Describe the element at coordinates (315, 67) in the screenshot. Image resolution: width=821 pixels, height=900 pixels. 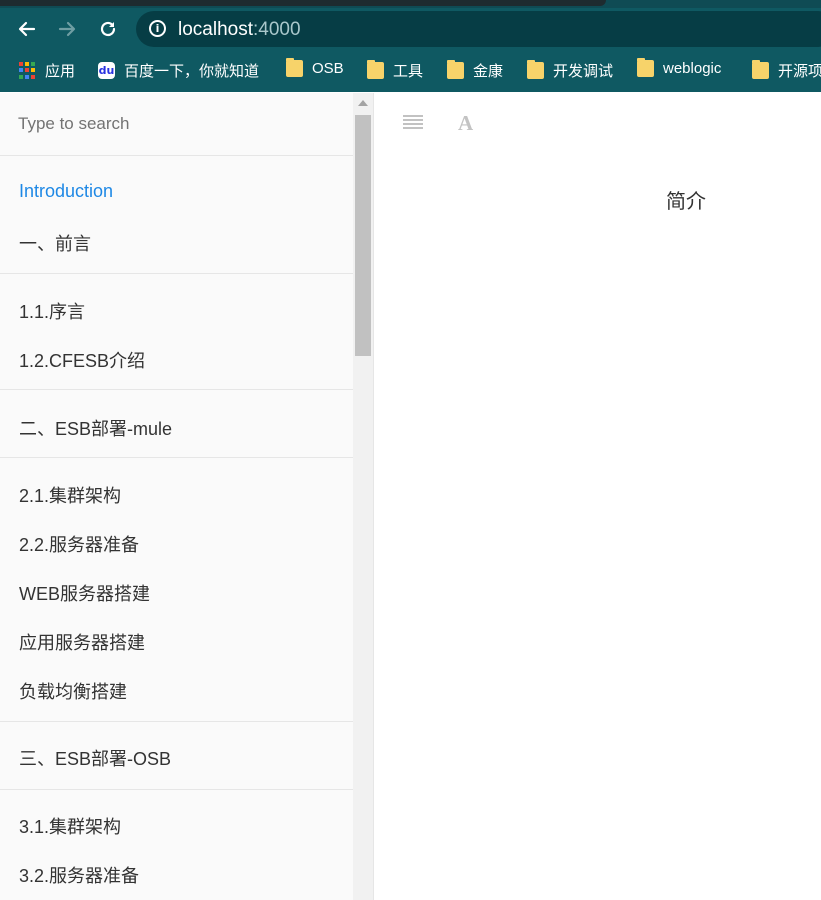
I see `bookmark-osb: OSB` at that location.